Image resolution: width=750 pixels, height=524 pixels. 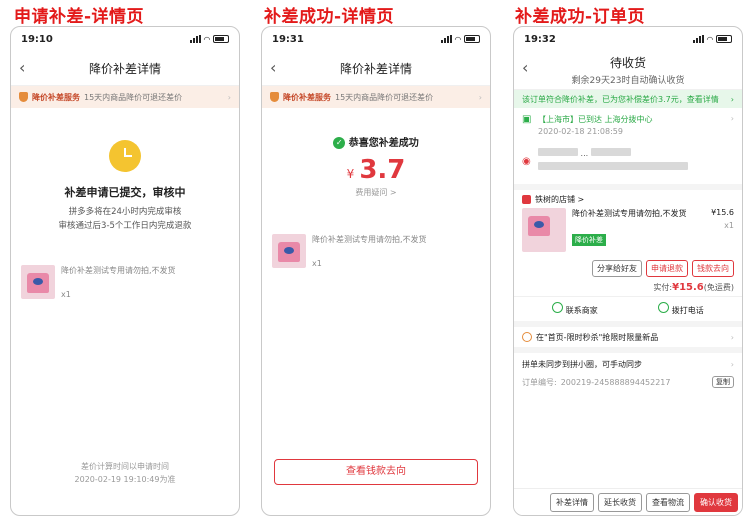 What do you see at coordinates (628, 126) in the screenshot?
I see `logistics-row: ▣ 【上海市】已到达 上海分拨中心 2020-02-18 21:08:59 ›` at bounding box center [628, 126].